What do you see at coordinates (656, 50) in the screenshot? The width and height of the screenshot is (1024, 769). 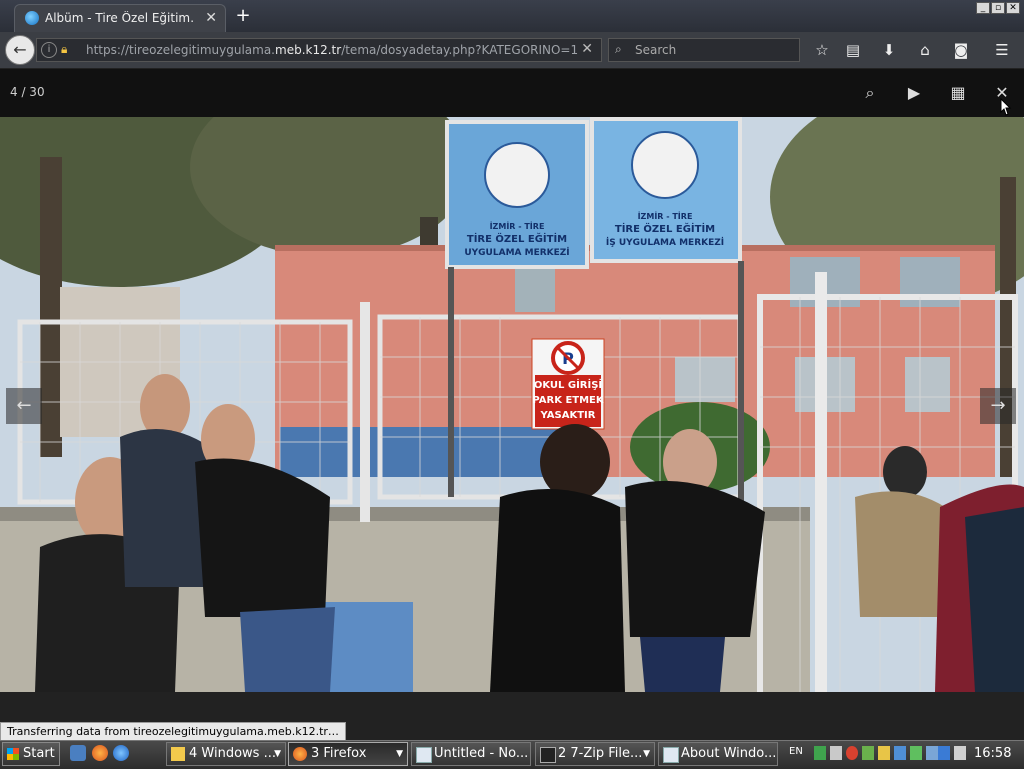 I see `search-placeholder: Search` at bounding box center [656, 50].